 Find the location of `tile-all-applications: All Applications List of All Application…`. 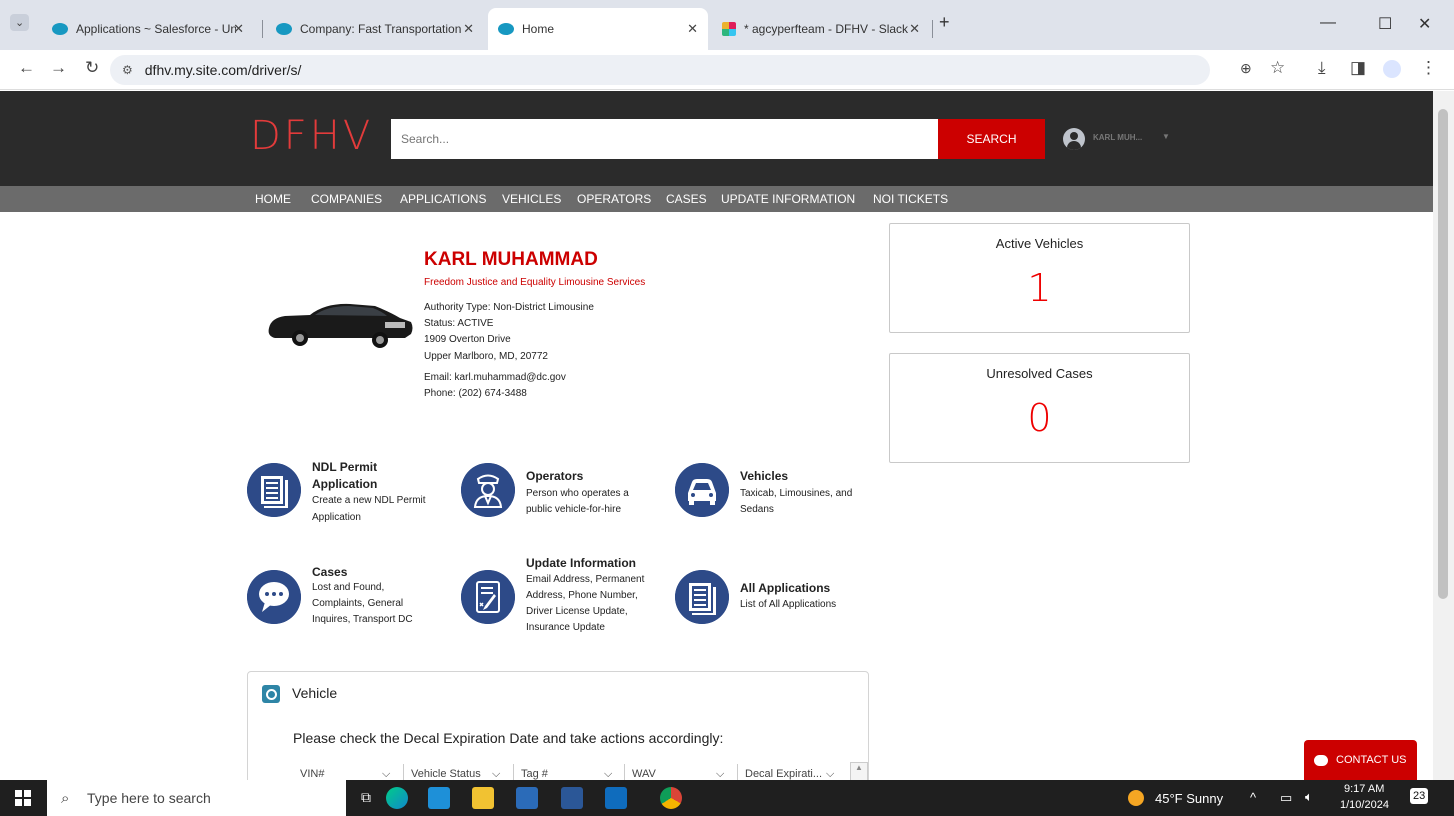

tile-all-applications: All Applications List of All Application… is located at coordinates (775, 600).